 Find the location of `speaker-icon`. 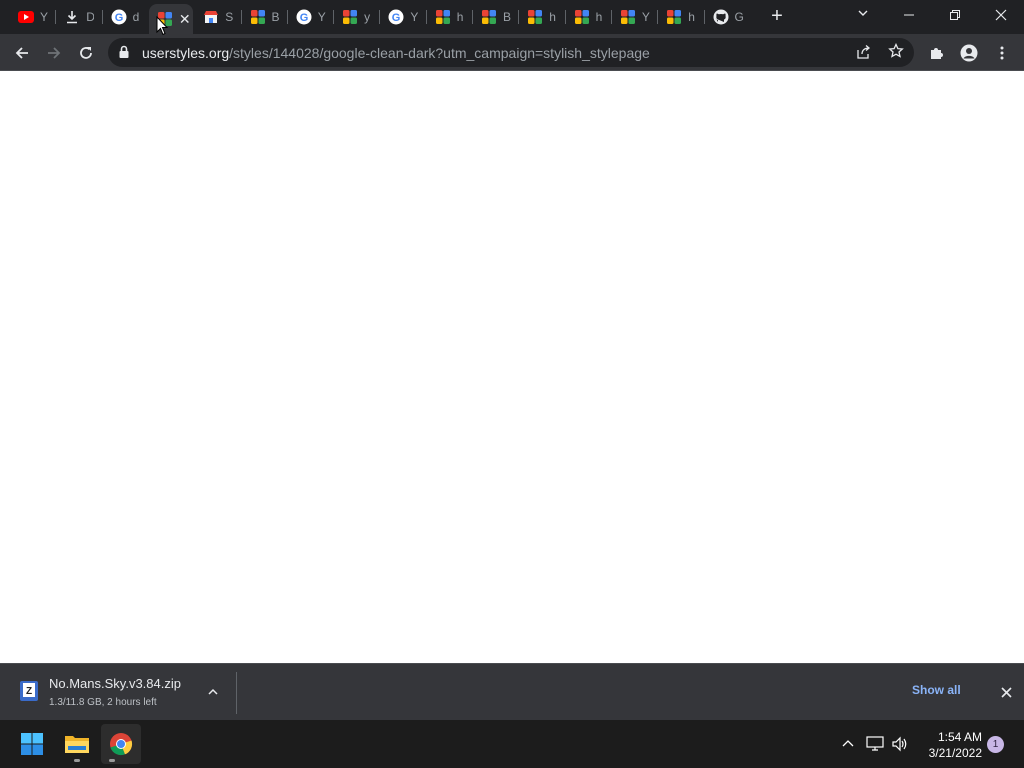

speaker-icon is located at coordinates (899, 744).